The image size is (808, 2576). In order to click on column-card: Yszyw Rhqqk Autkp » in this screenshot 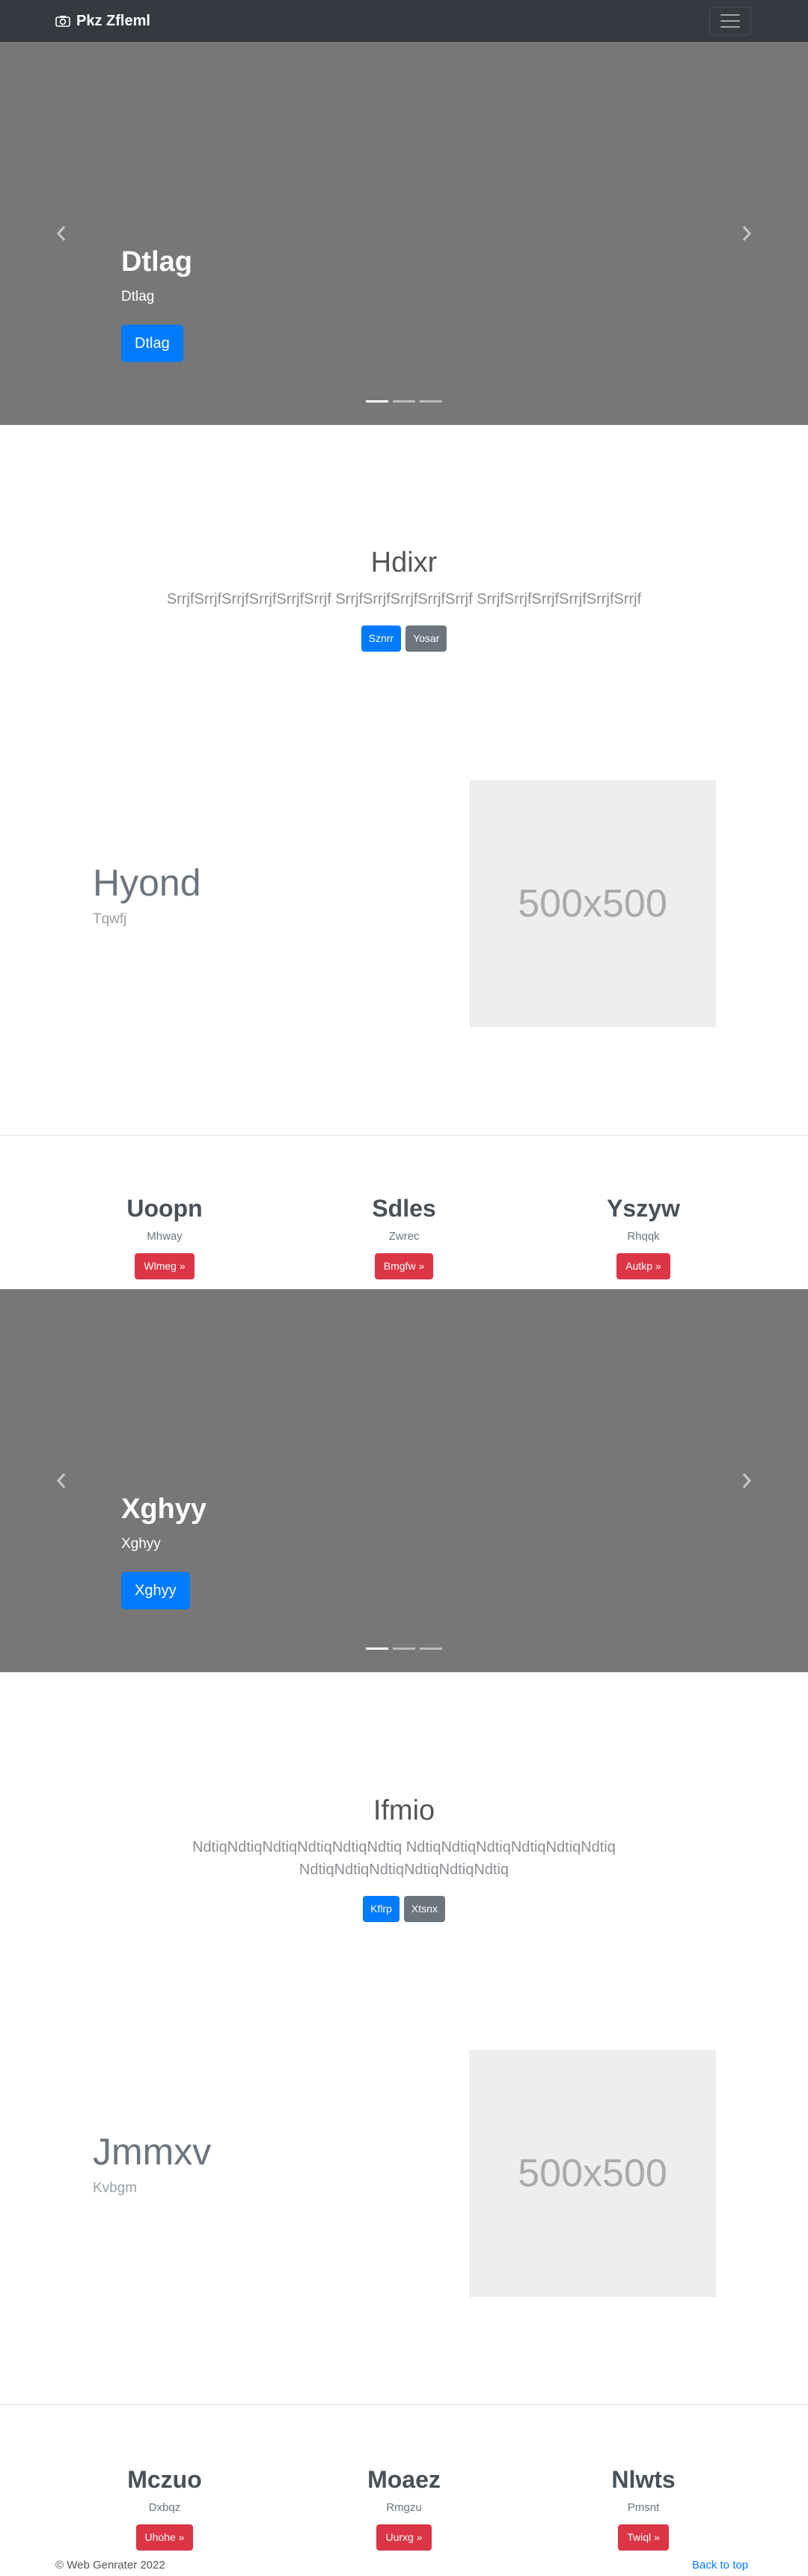, I will do `click(643, 1237)`.